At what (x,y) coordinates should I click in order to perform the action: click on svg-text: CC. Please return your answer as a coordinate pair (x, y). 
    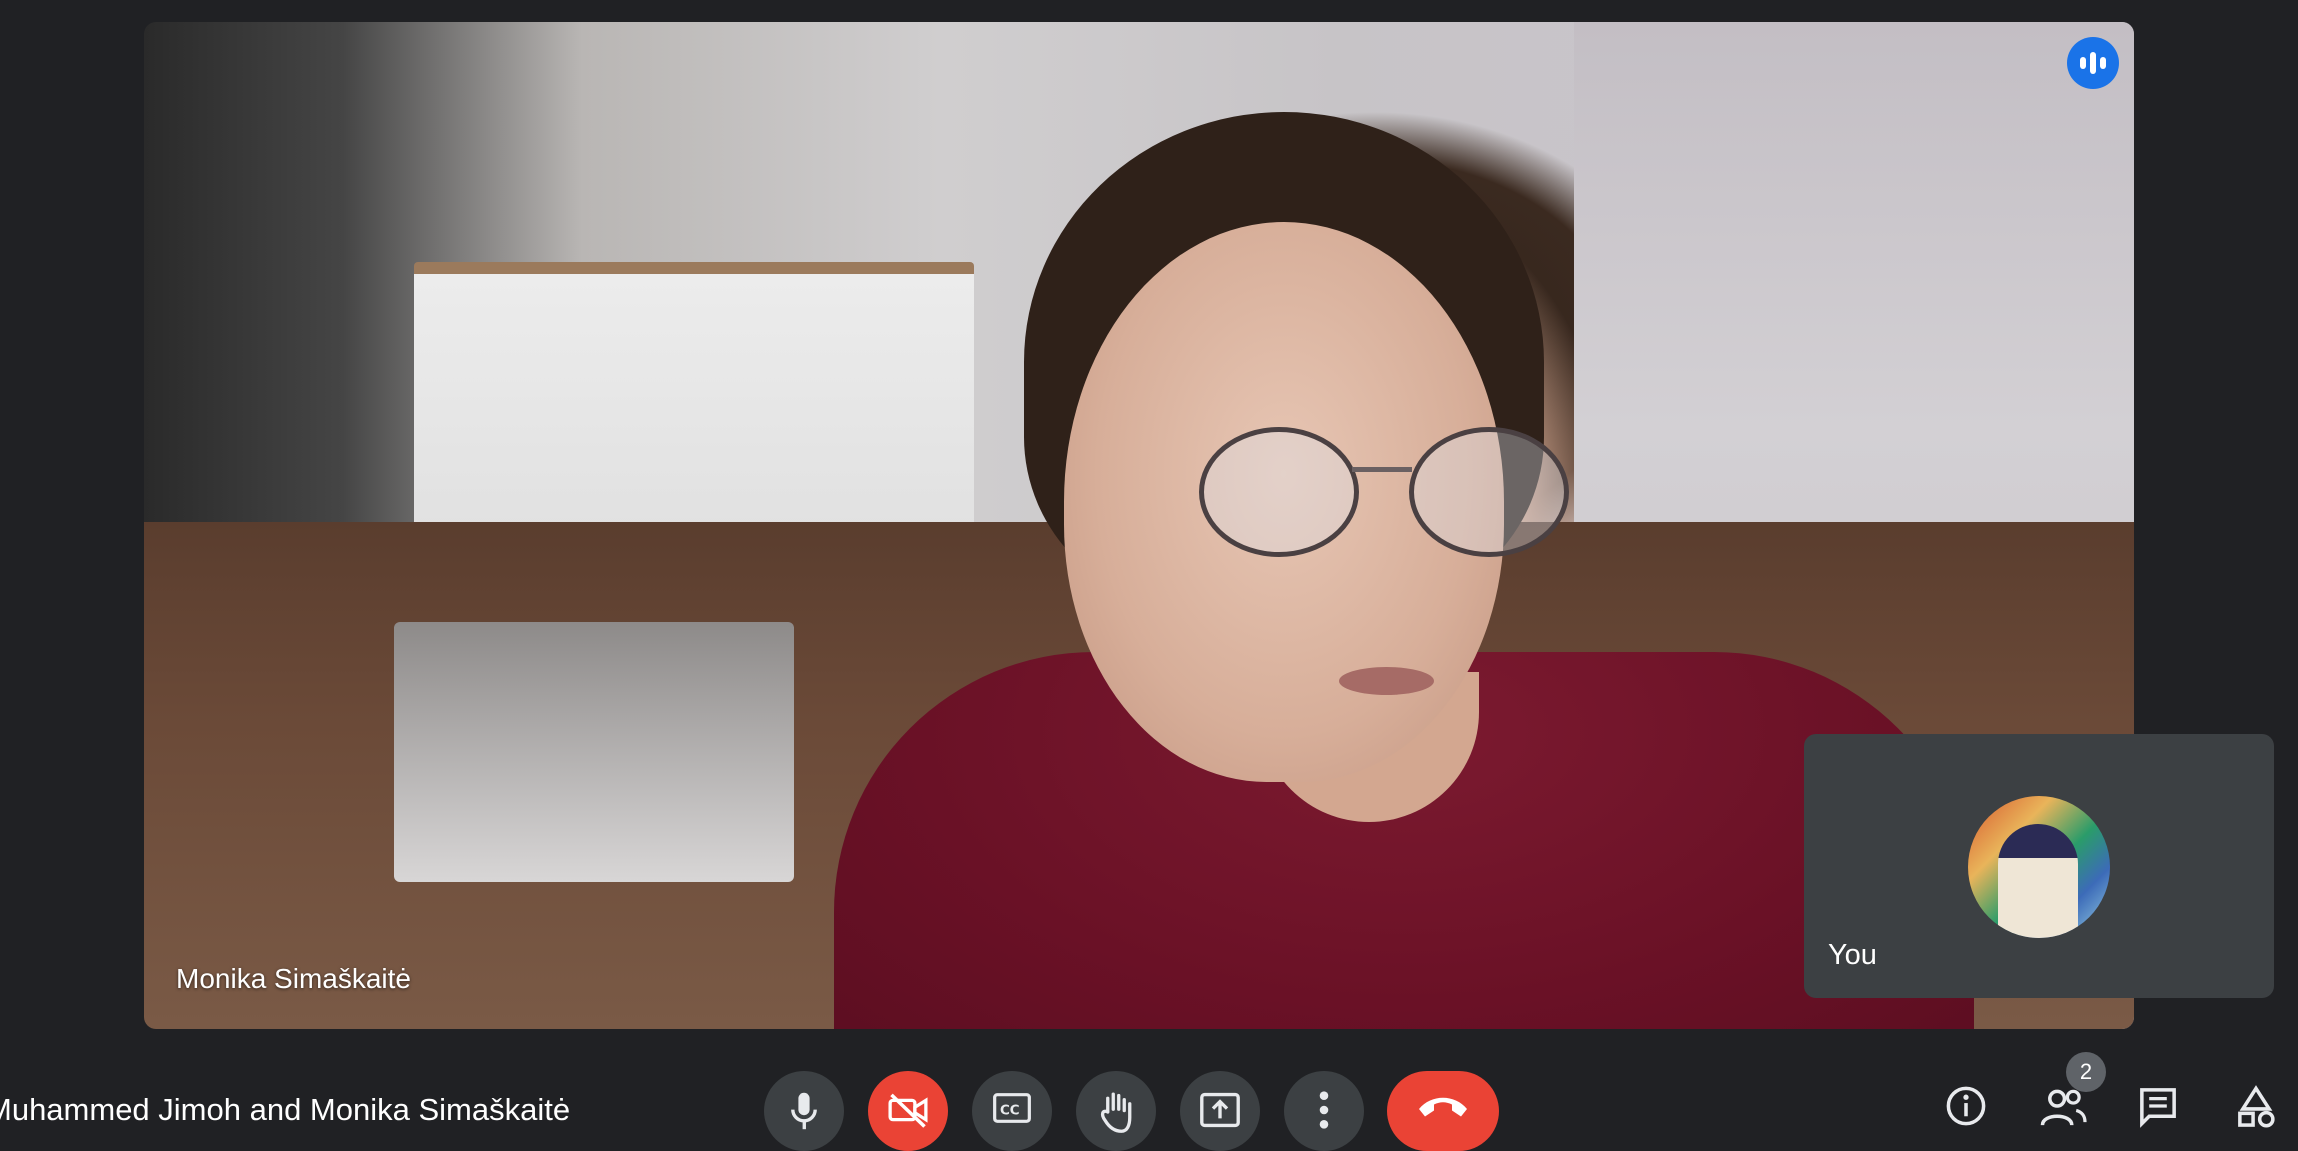
    Looking at the image, I should click on (1010, 1111).